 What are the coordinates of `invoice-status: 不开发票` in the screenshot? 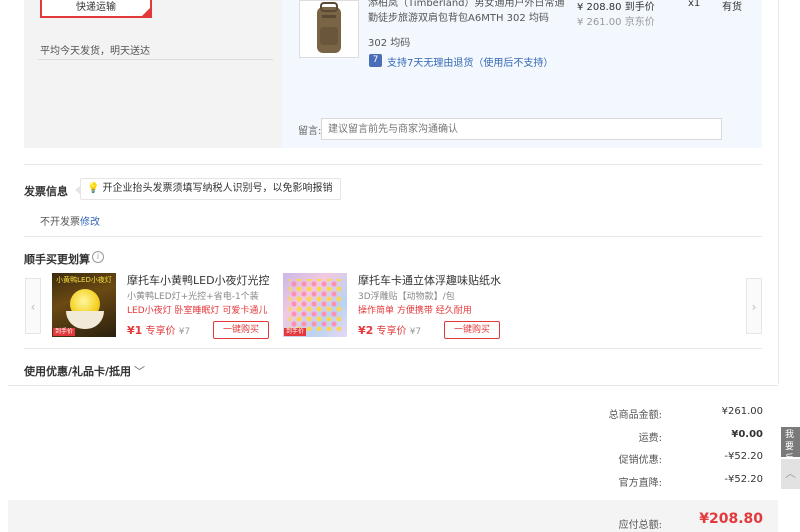 It's located at (60, 222).